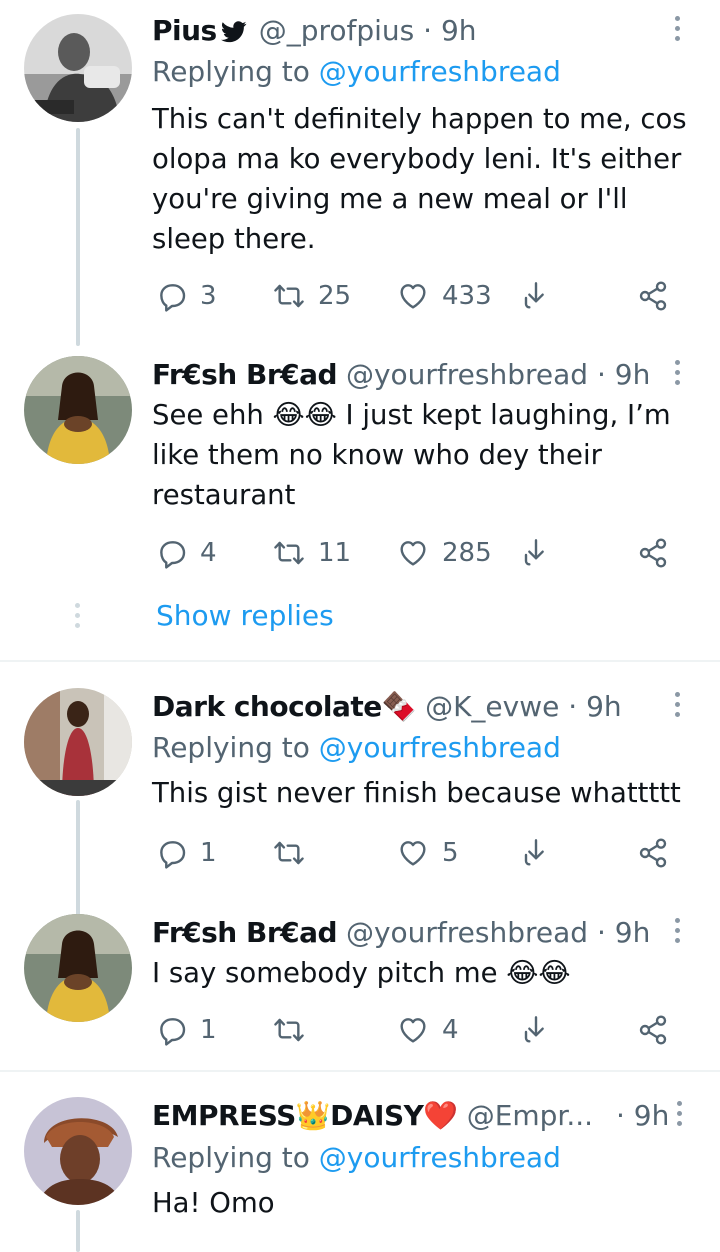 The image size is (720, 1252). I want to click on replying-to: Replying to @yourfreshbread, so click(424, 72).